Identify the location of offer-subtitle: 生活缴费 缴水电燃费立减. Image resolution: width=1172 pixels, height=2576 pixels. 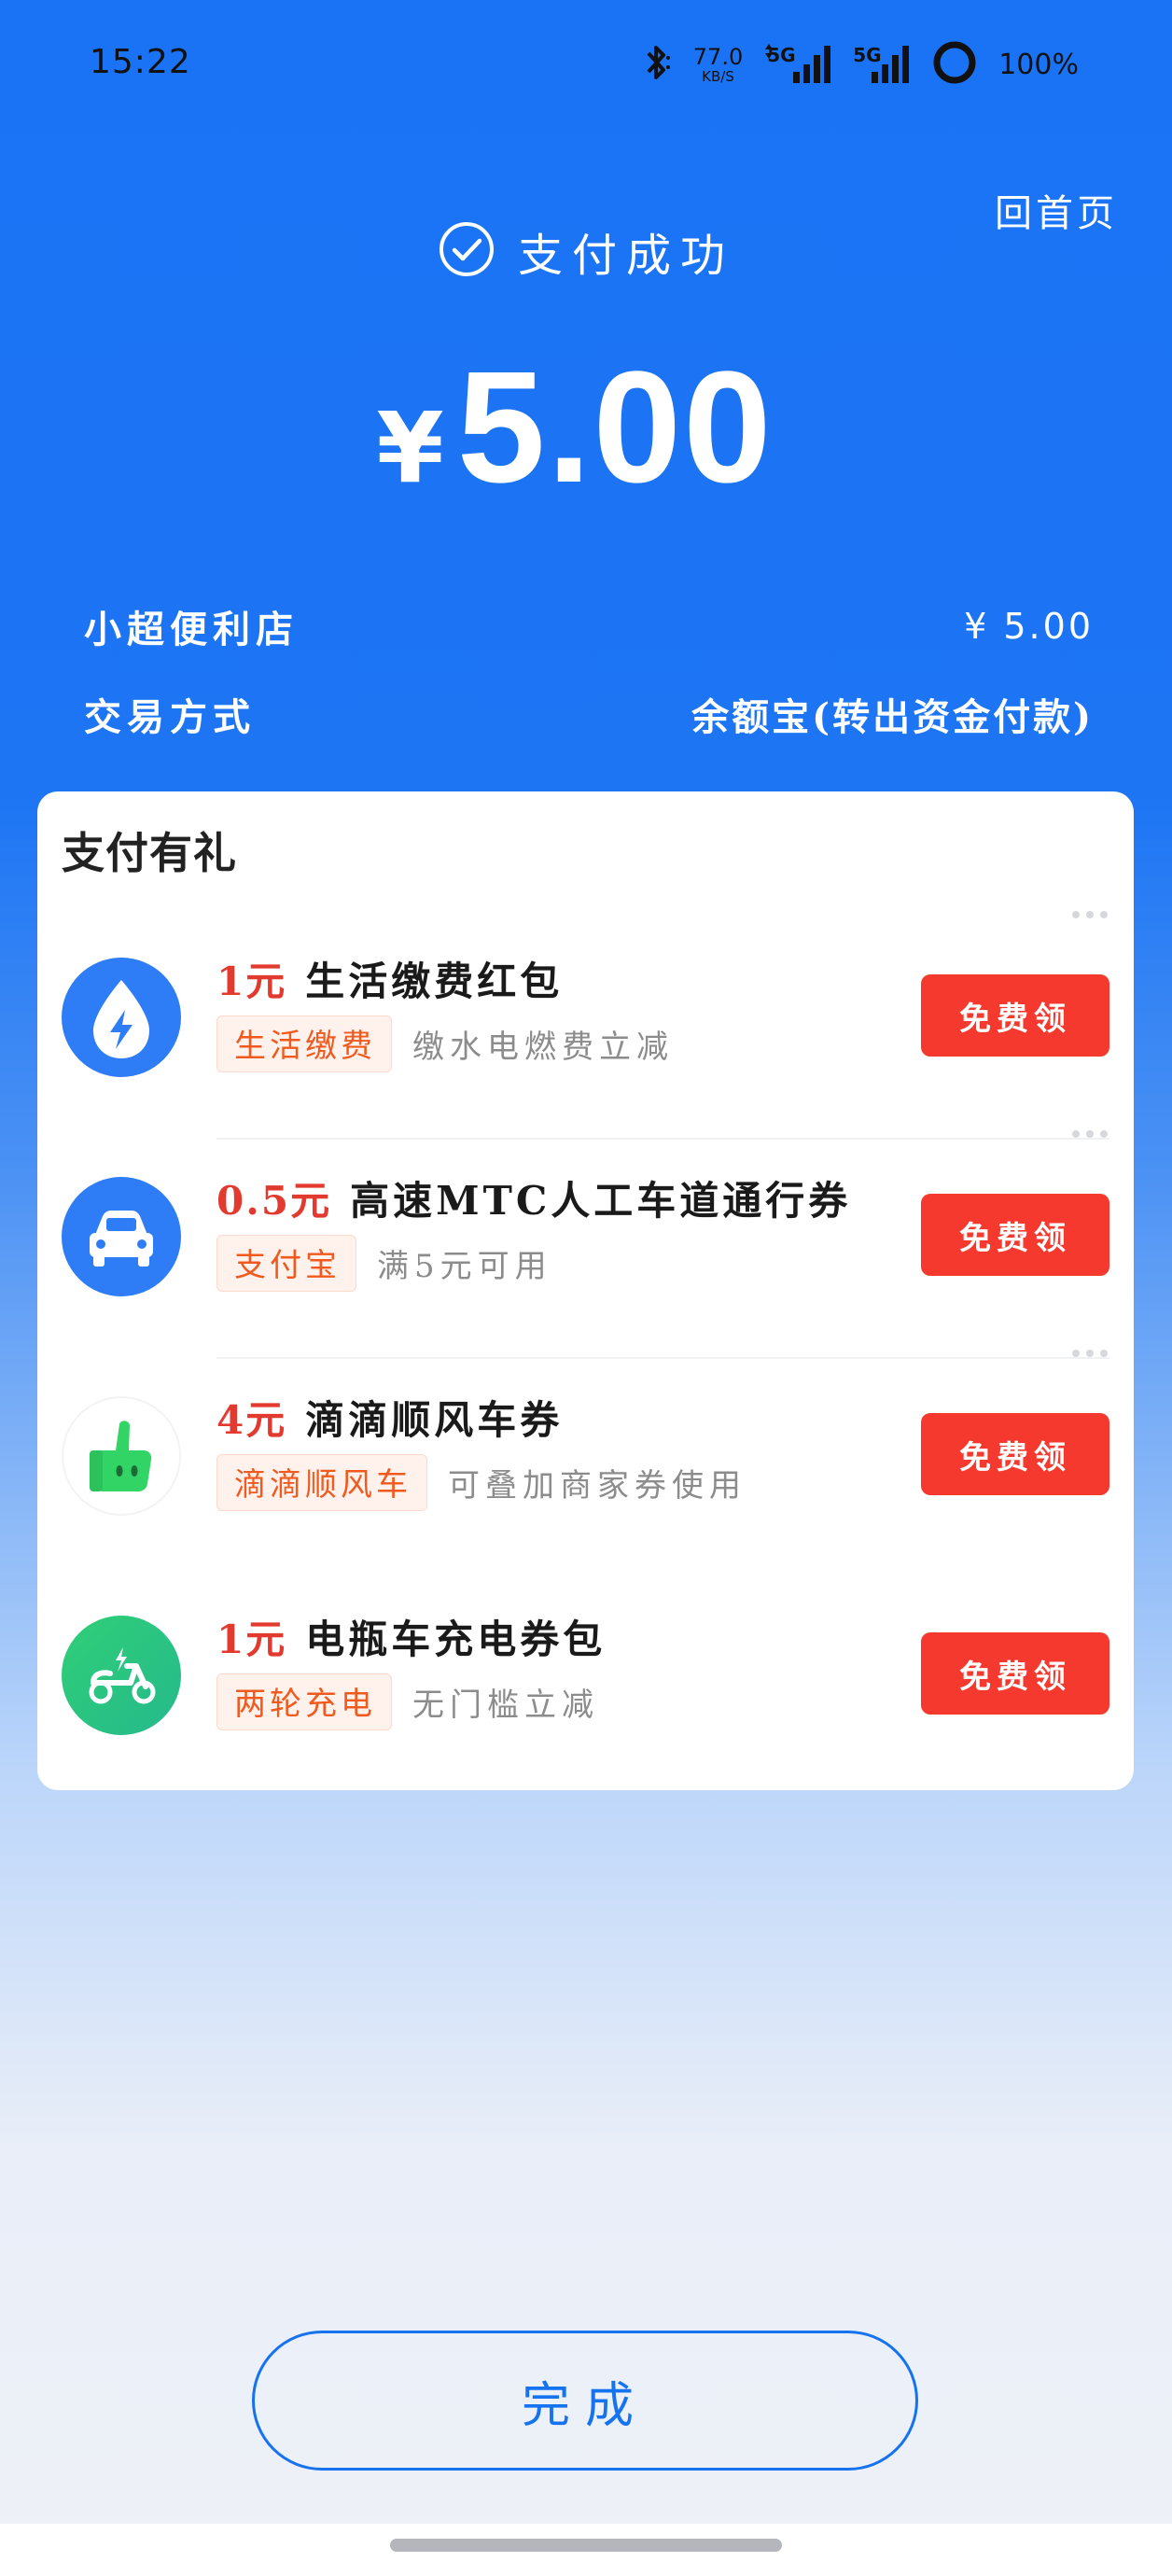
(445, 1043).